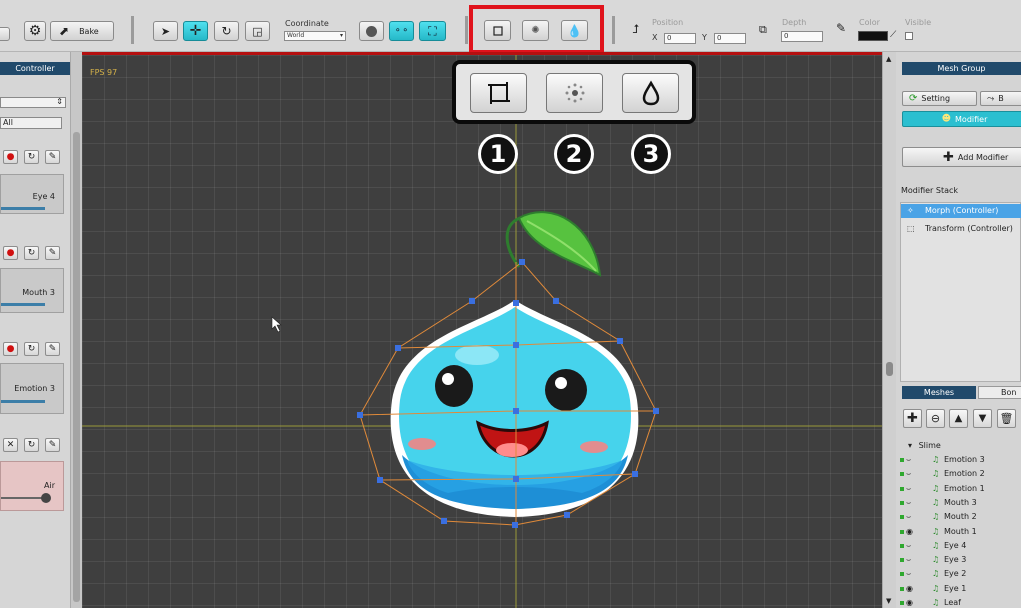  I want to click on add-modifier-button: ✚ Add Modifier, so click(961, 157).